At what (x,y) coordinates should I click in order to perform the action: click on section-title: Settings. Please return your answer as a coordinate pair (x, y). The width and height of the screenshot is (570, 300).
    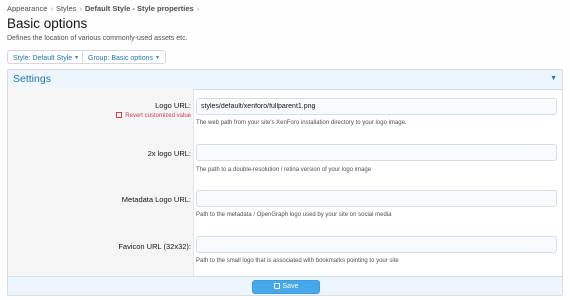
    Looking at the image, I should click on (32, 79).